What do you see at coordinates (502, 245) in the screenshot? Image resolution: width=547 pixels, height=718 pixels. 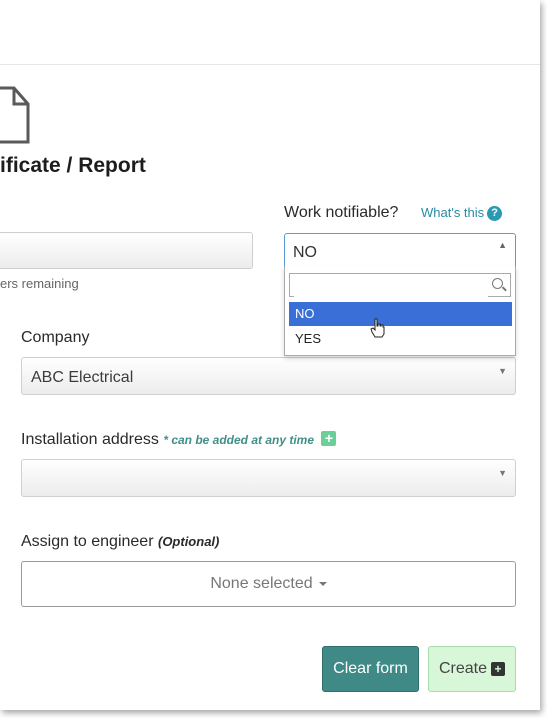 I see `caret-up-icon: ▲` at bounding box center [502, 245].